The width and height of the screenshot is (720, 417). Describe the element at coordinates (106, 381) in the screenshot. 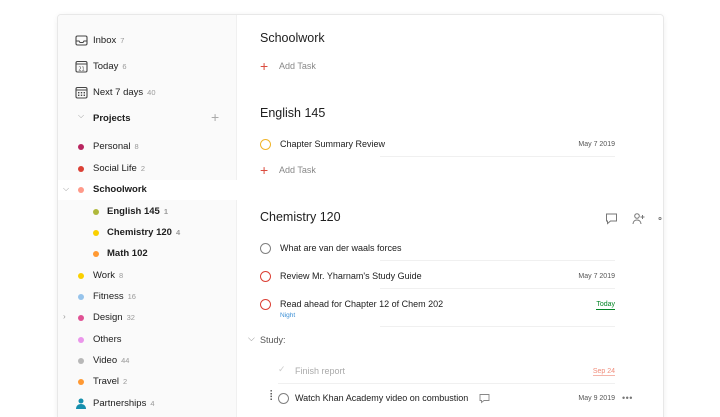

I see `project-label: Travel` at that location.